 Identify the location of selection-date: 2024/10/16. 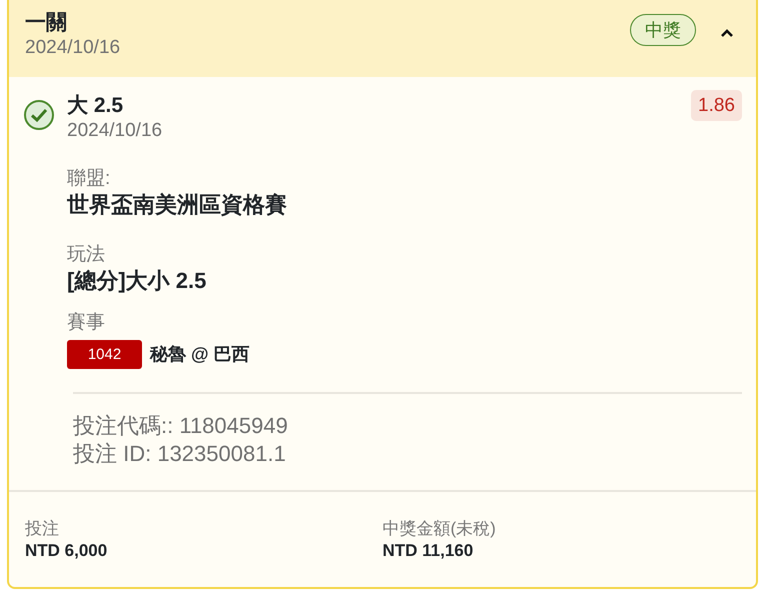
(115, 131).